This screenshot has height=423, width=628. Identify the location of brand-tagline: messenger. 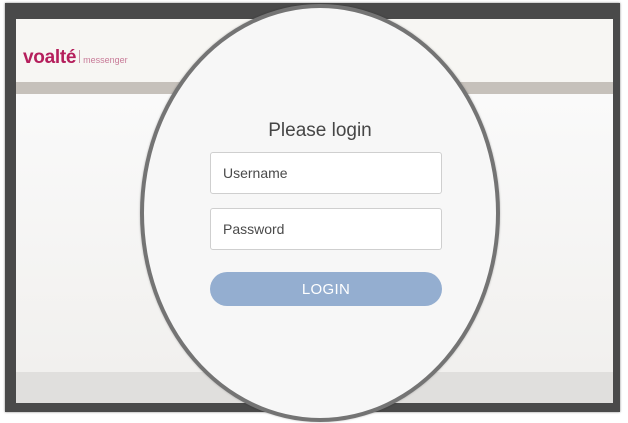
(105, 60).